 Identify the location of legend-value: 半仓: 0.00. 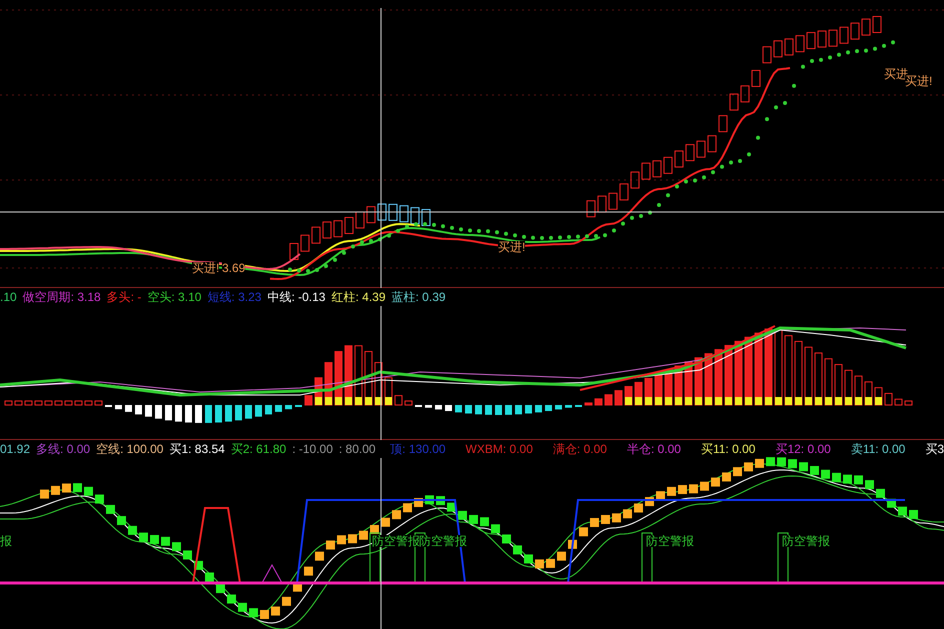
(653, 449).